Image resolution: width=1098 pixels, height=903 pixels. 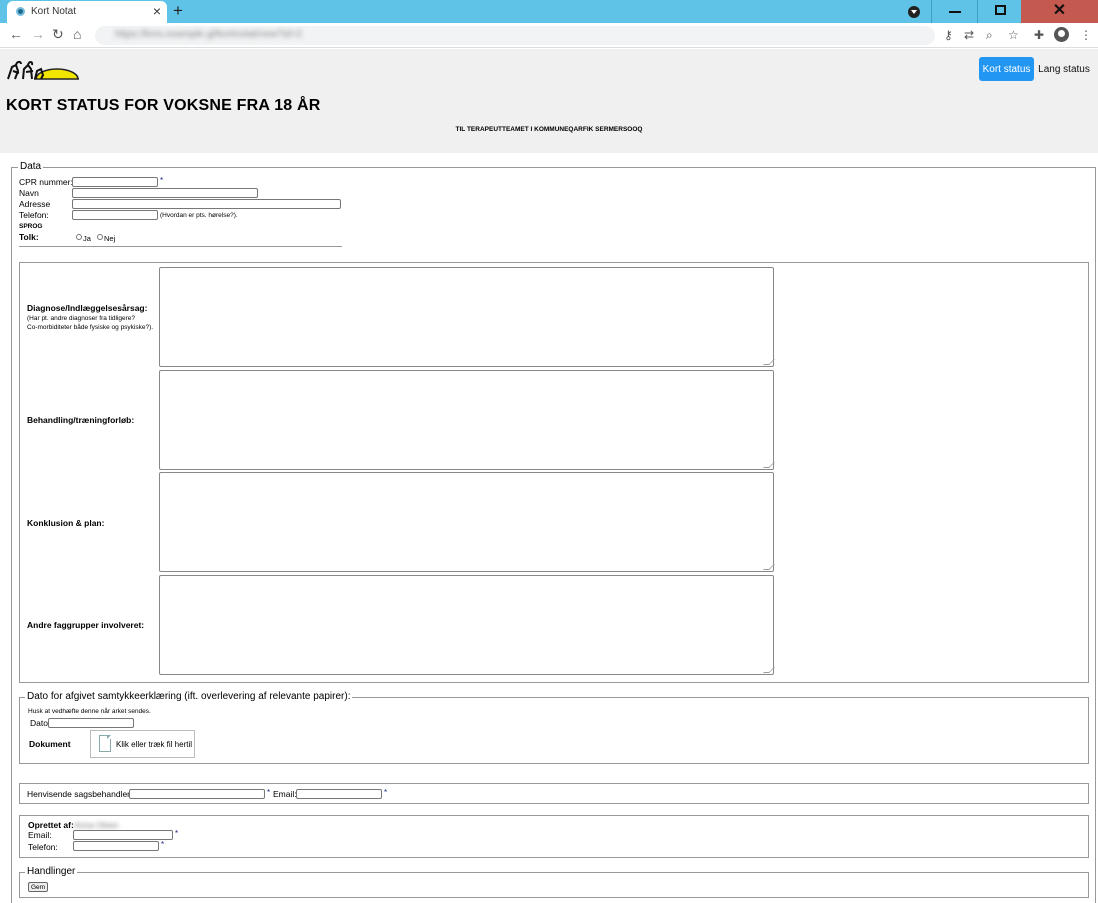 What do you see at coordinates (54, 11) in the screenshot?
I see `tab-title: Kort Notat` at bounding box center [54, 11].